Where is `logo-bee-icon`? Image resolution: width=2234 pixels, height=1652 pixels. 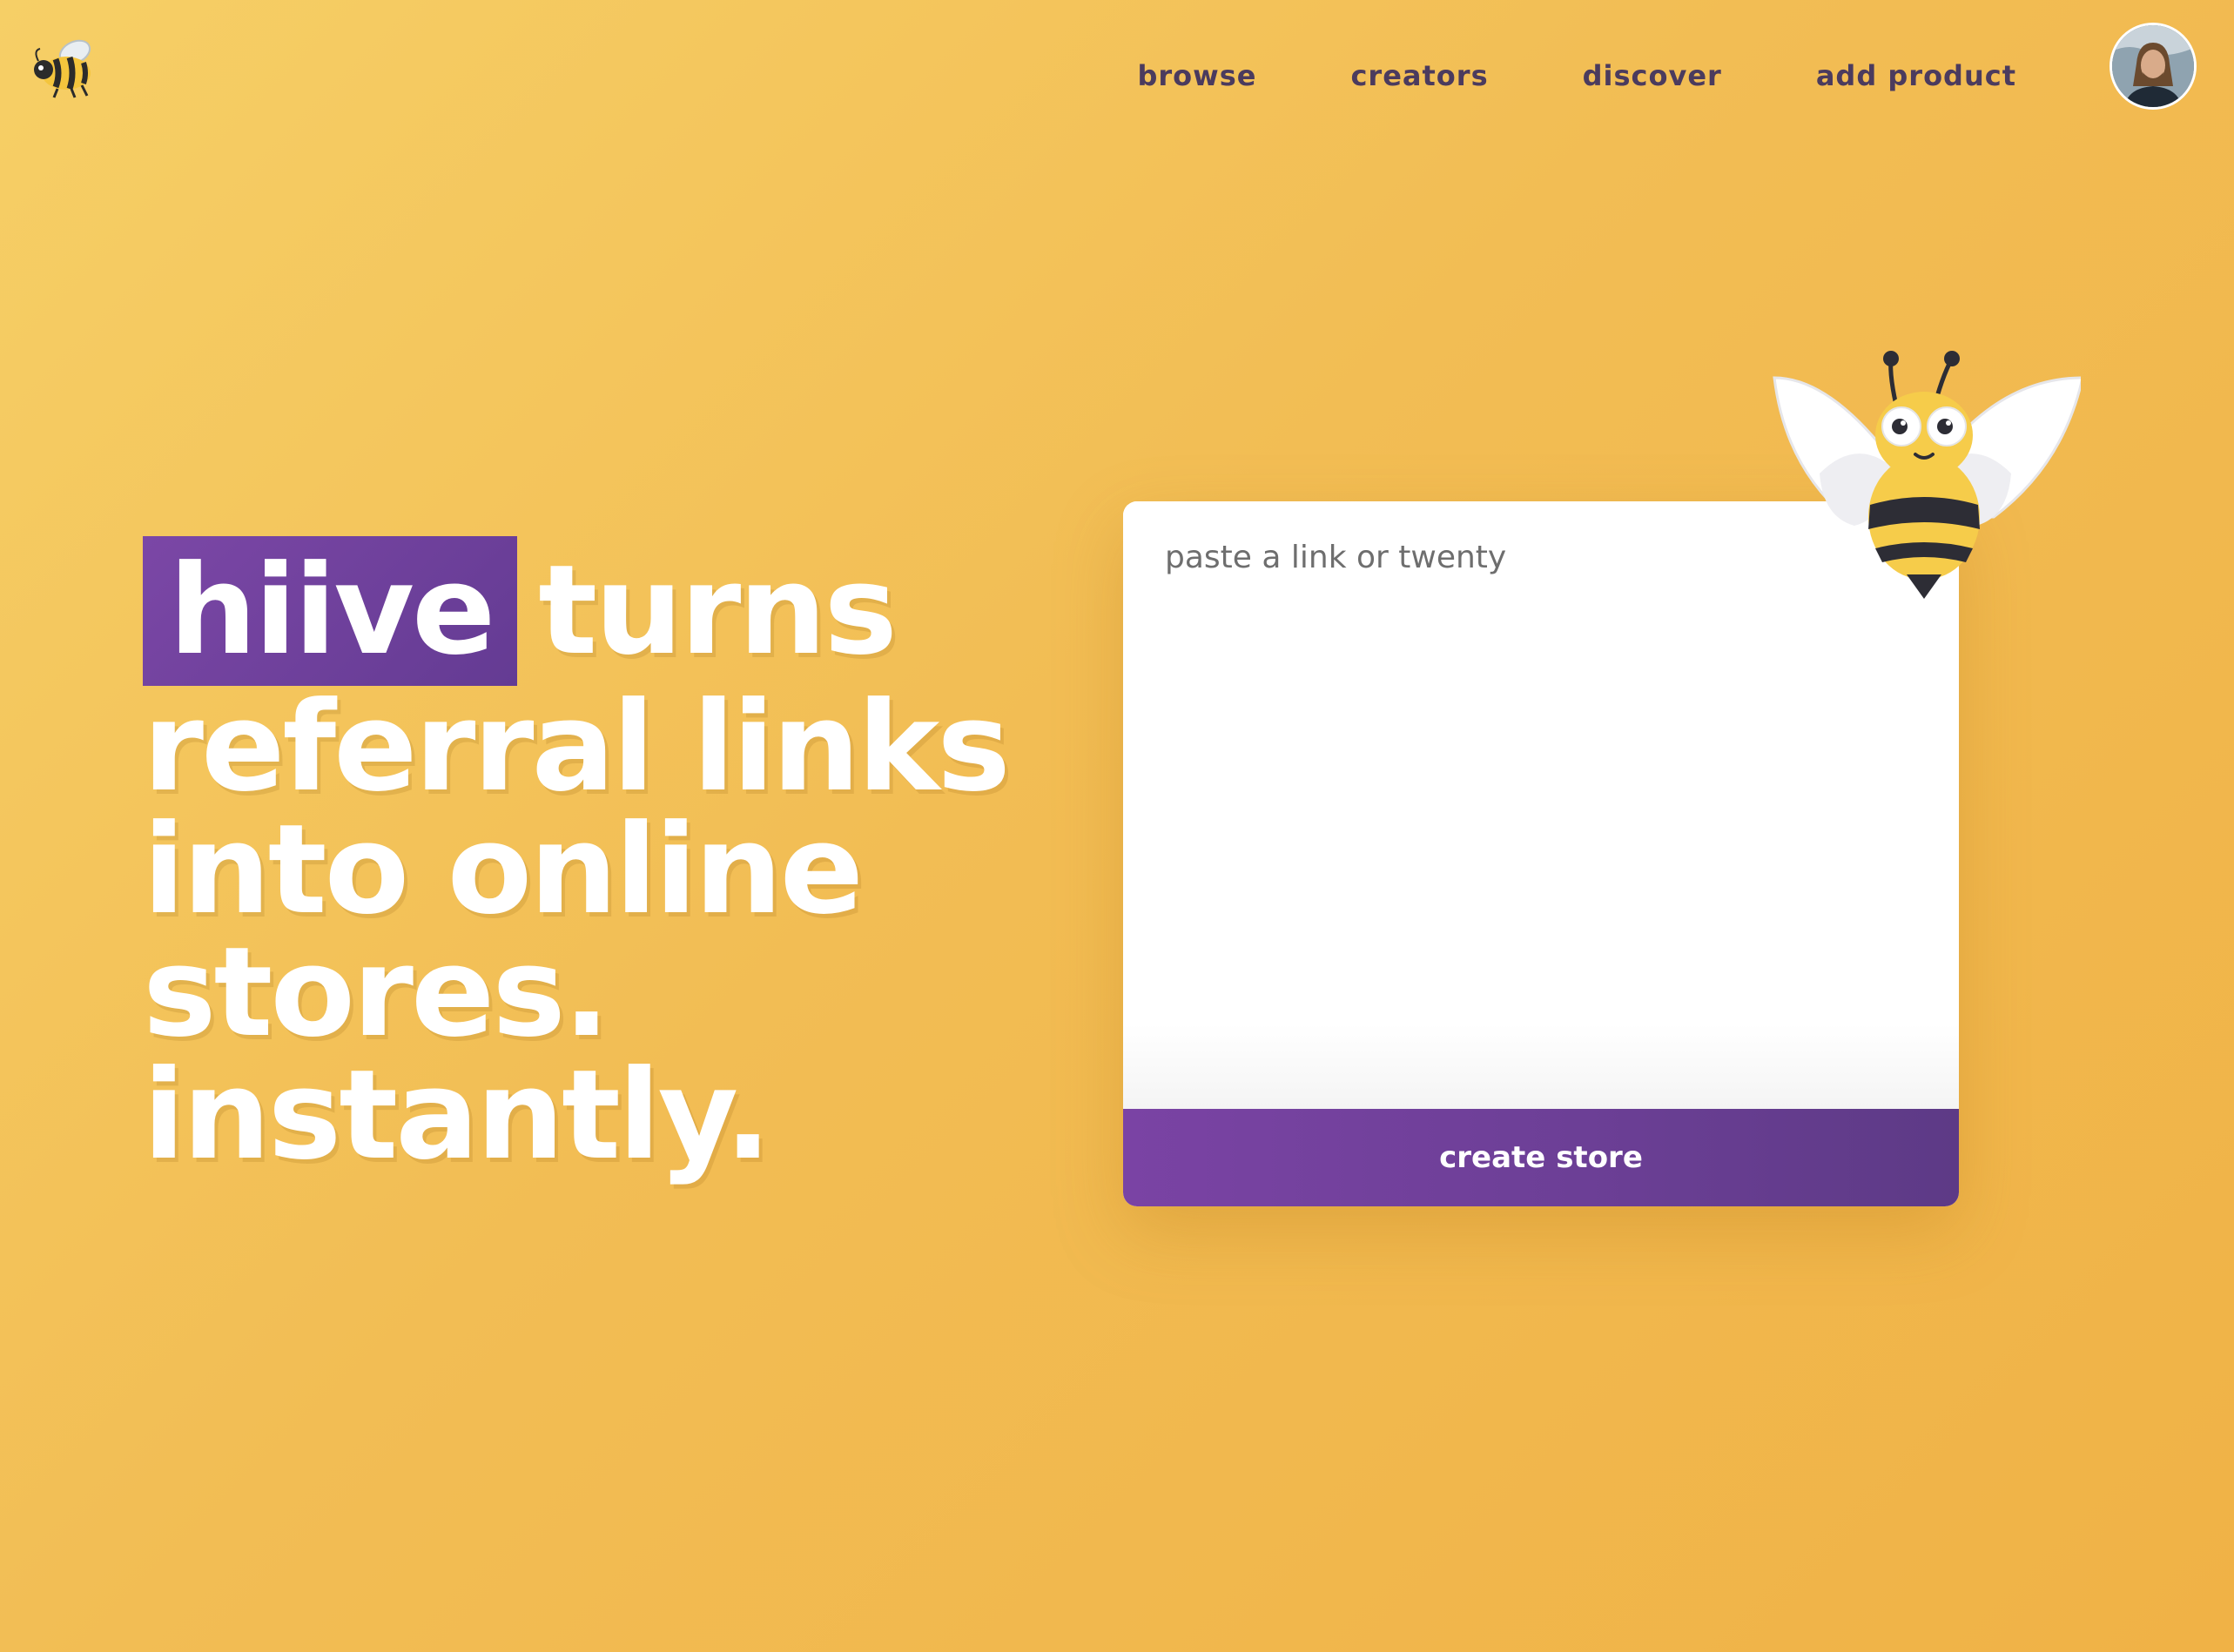
logo-bee-icon is located at coordinates (65, 67).